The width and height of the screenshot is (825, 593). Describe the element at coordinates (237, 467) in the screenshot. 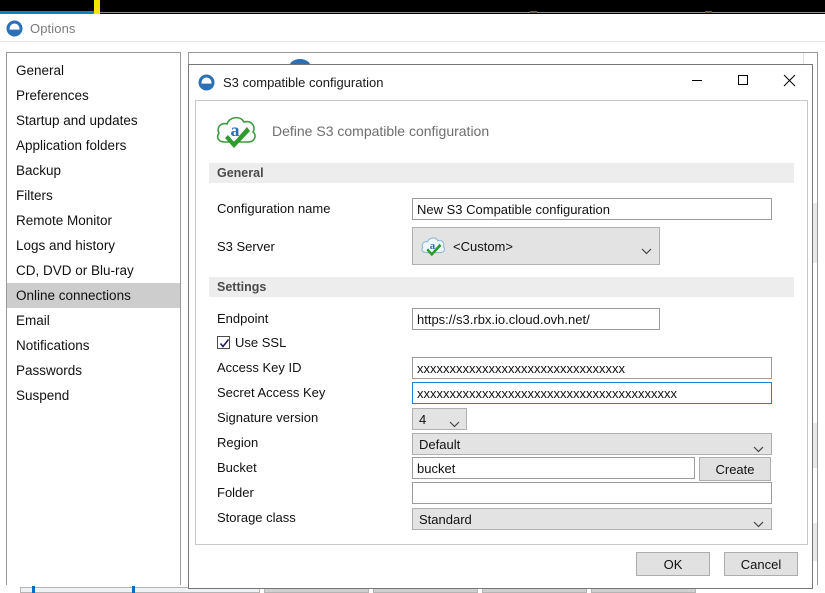

I see `bucket-label: Bucket` at that location.